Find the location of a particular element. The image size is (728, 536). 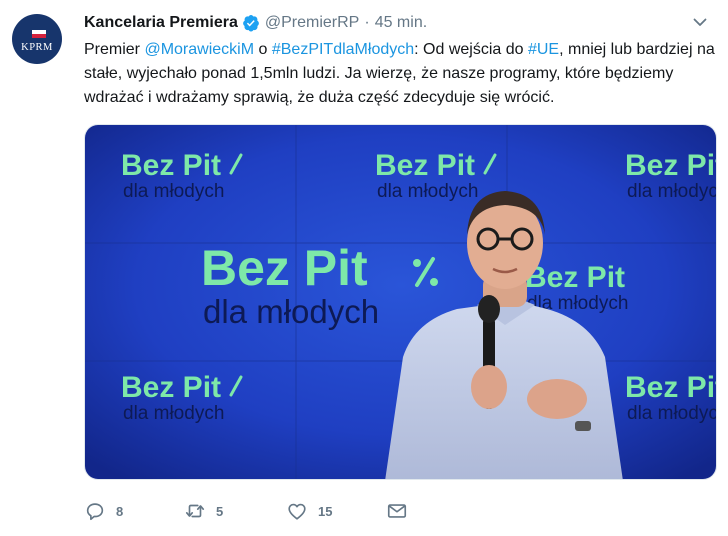

avatar: KPRM is located at coordinates (37, 39).